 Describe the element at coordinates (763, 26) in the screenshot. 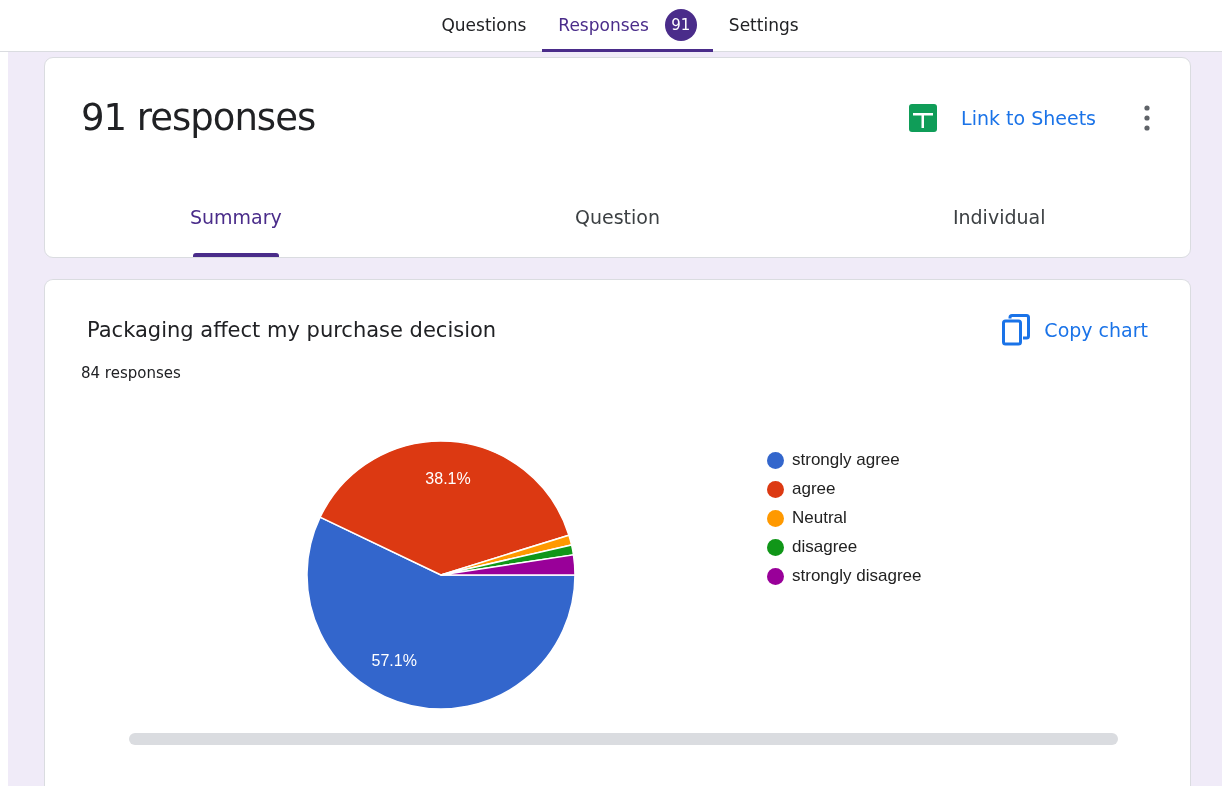

I see `nav-tab: Settings` at that location.